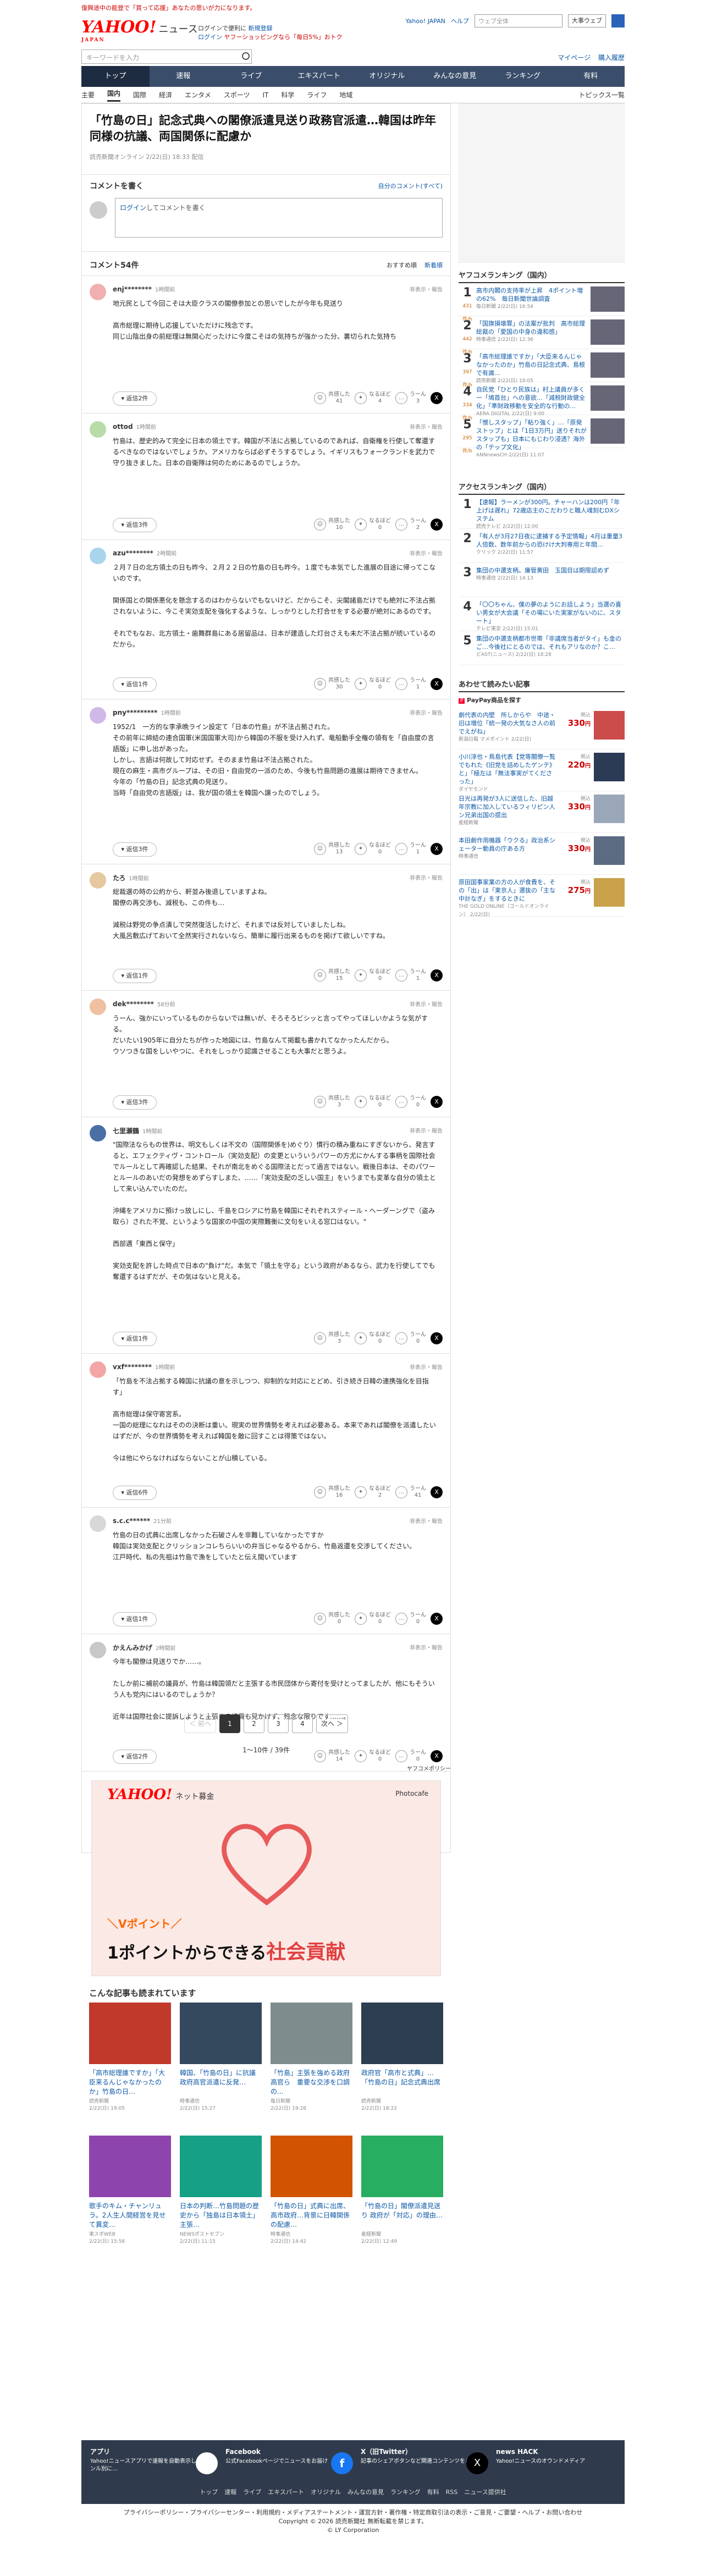 The height and width of the screenshot is (2576, 706). What do you see at coordinates (332, 398) in the screenshot?
I see `like-button: ☺ 共感した 41` at bounding box center [332, 398].